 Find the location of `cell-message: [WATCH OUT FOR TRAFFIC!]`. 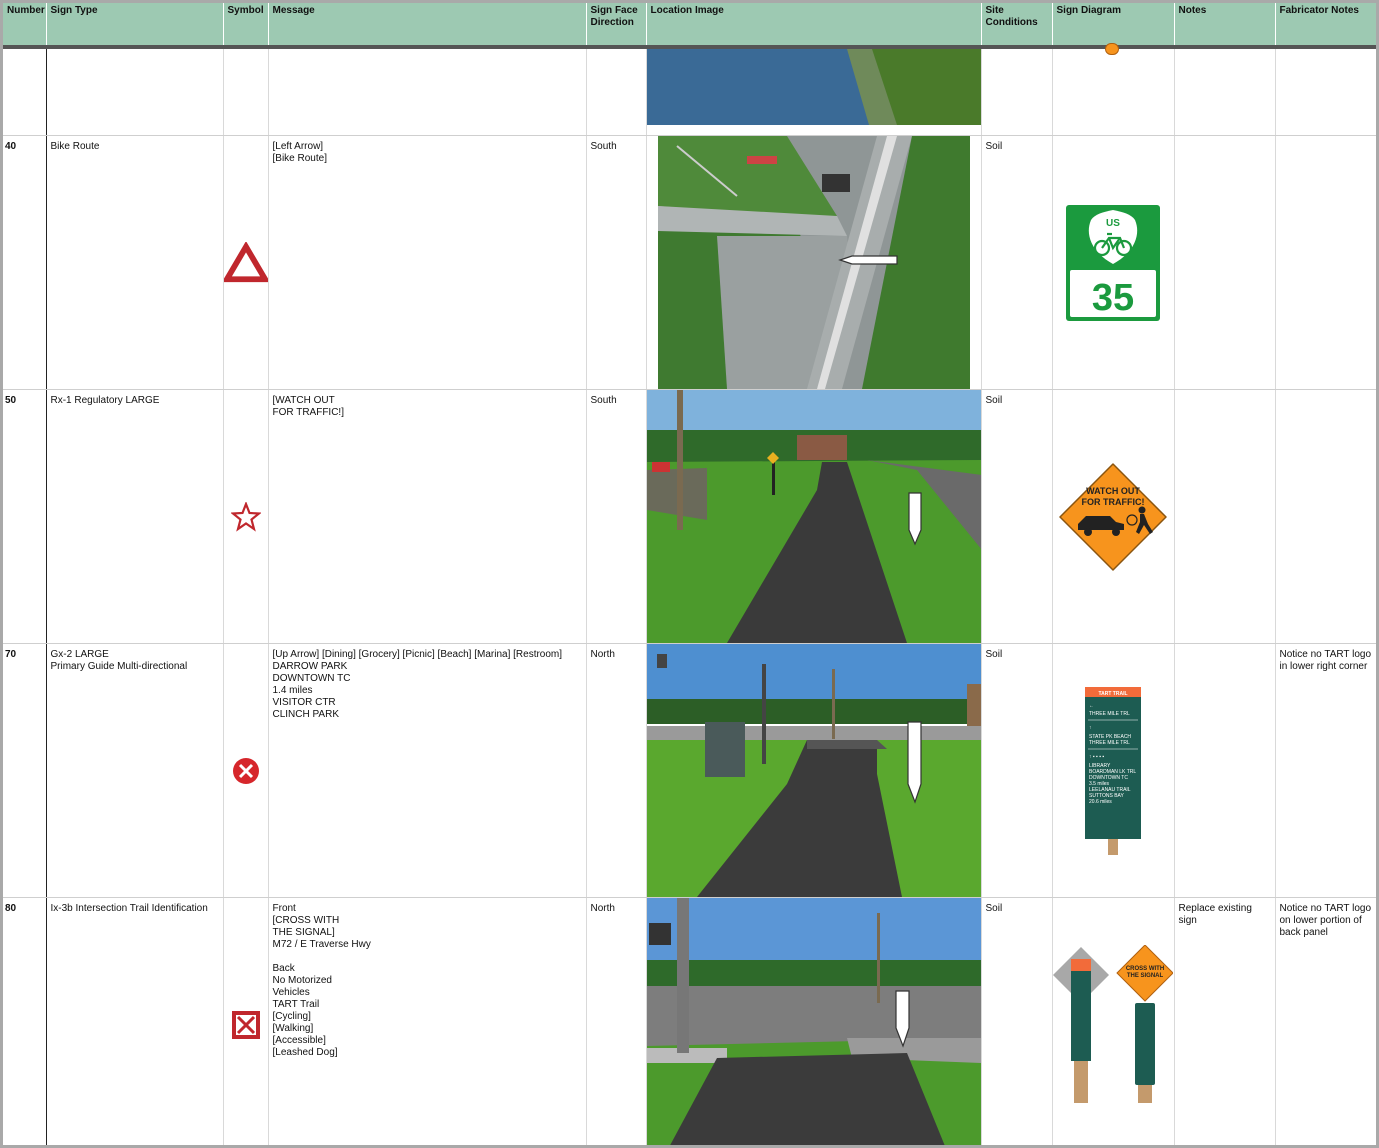

cell-message: [WATCH OUT FOR TRAFFIC!] is located at coordinates (427, 516).